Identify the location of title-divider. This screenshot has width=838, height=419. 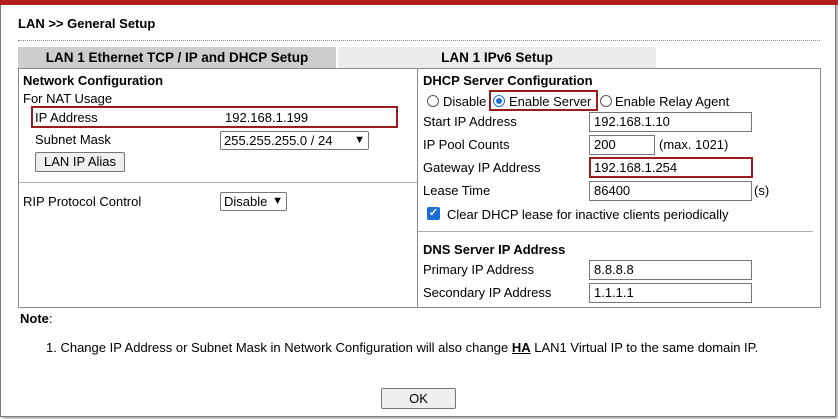
(419, 40).